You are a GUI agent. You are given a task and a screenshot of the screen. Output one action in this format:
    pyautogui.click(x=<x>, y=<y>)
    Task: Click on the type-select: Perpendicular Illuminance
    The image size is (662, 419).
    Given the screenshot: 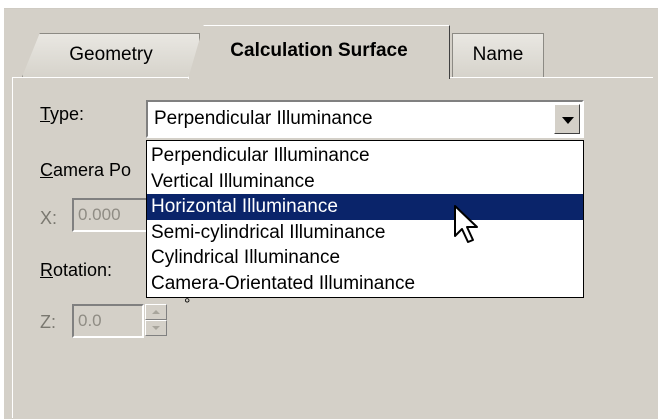 What is the action you would take?
    pyautogui.click(x=365, y=119)
    